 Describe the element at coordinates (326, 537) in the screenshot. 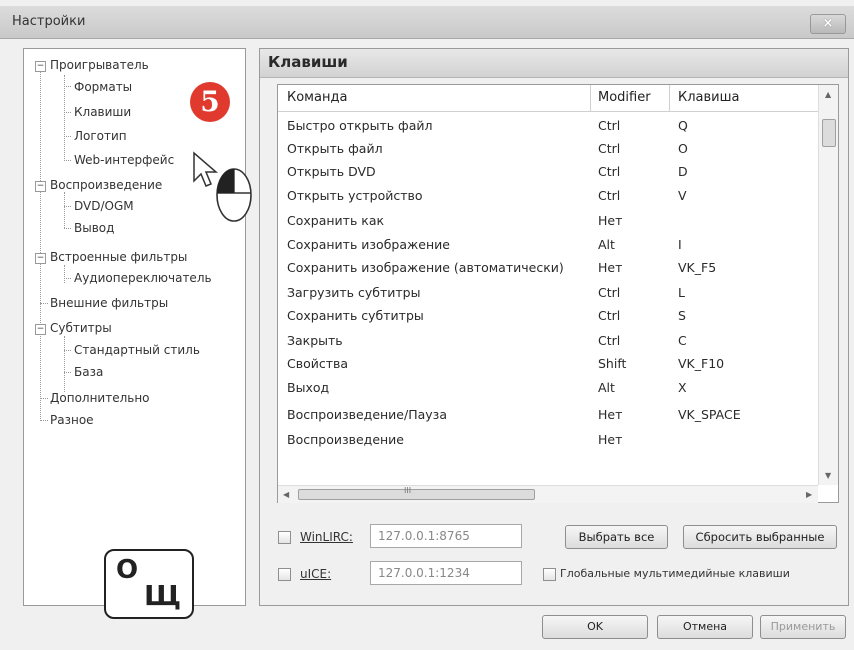

I see `winlirc-label: WinLIRC:` at that location.